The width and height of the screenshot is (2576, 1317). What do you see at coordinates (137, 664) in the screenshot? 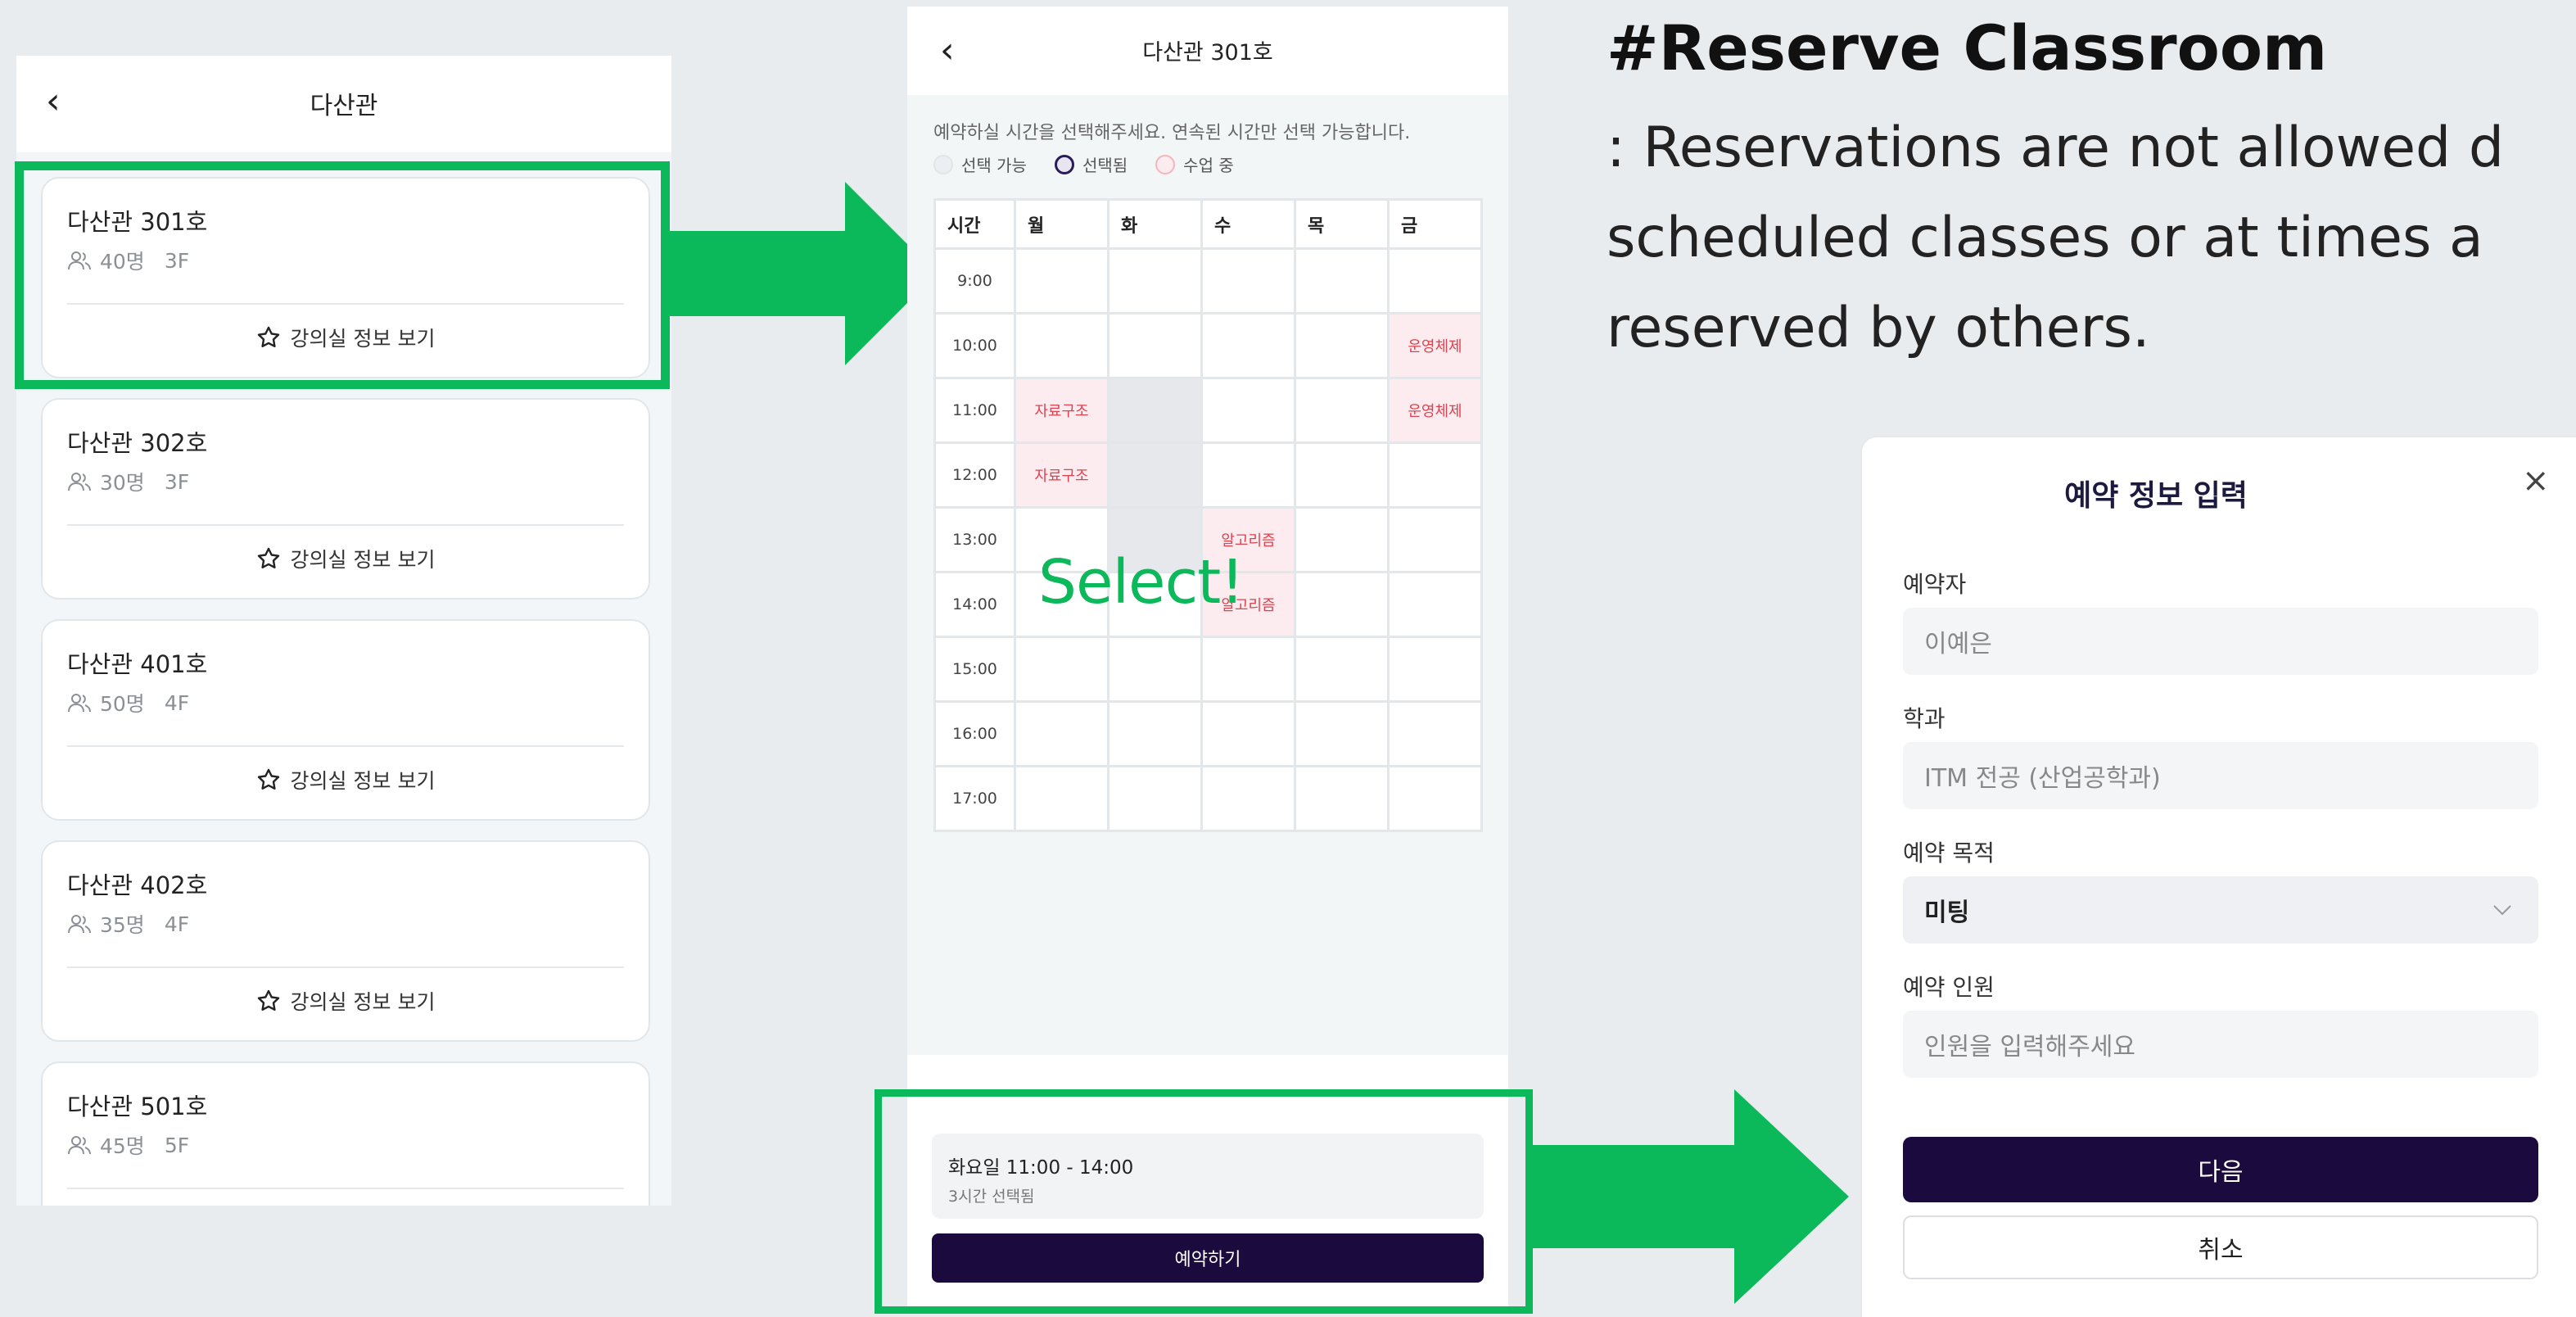
I see `room-name: 다산관 401호` at bounding box center [137, 664].